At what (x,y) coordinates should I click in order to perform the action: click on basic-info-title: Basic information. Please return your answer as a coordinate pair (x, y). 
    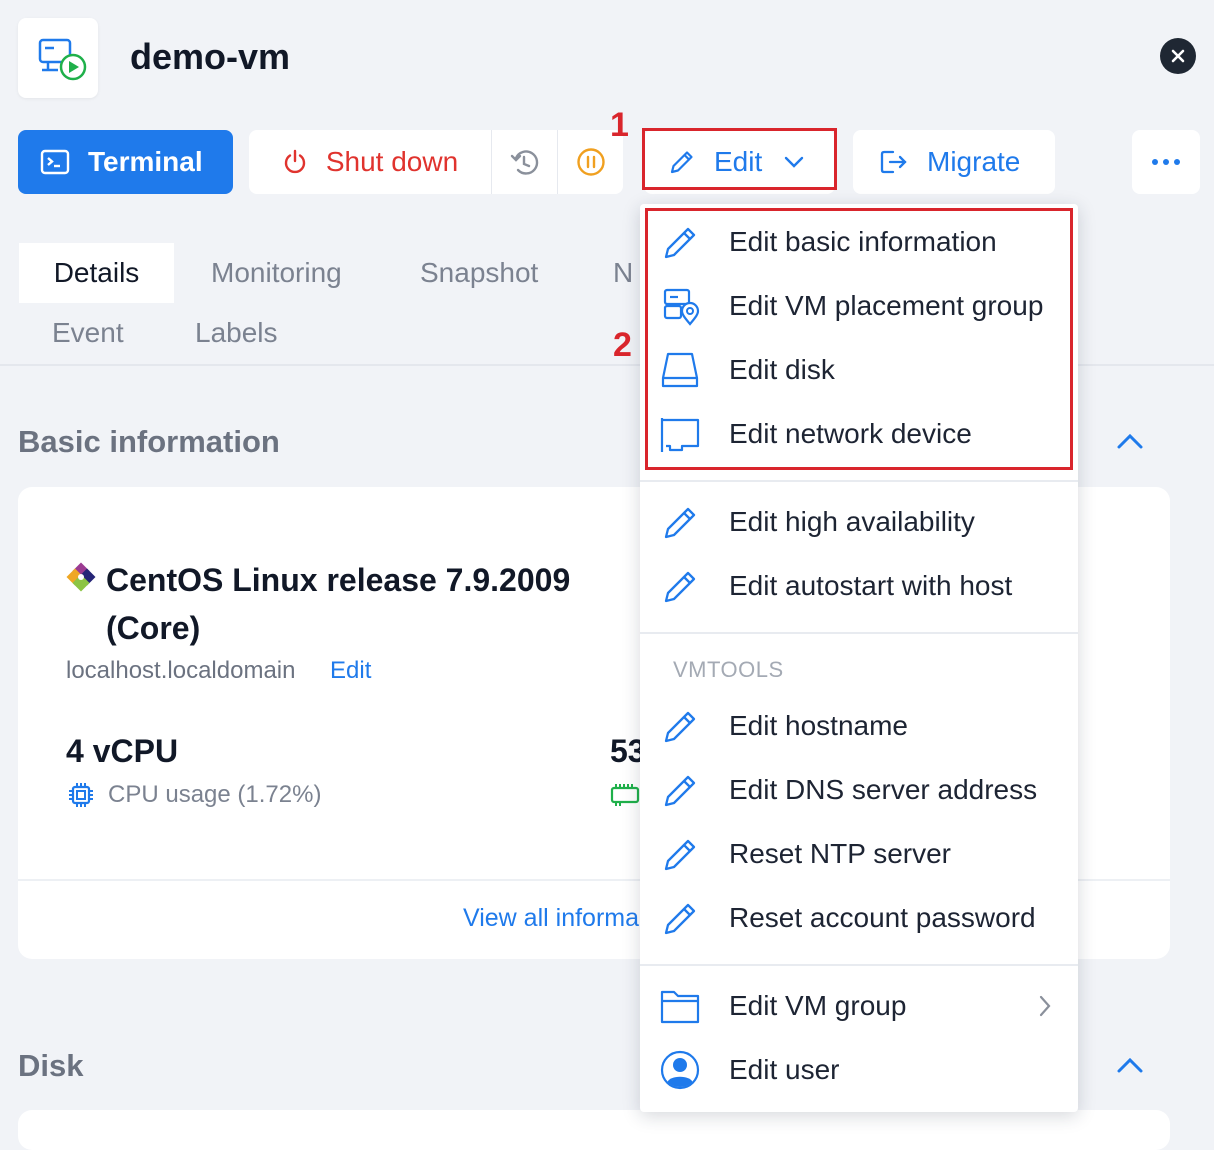
    Looking at the image, I should click on (149, 441).